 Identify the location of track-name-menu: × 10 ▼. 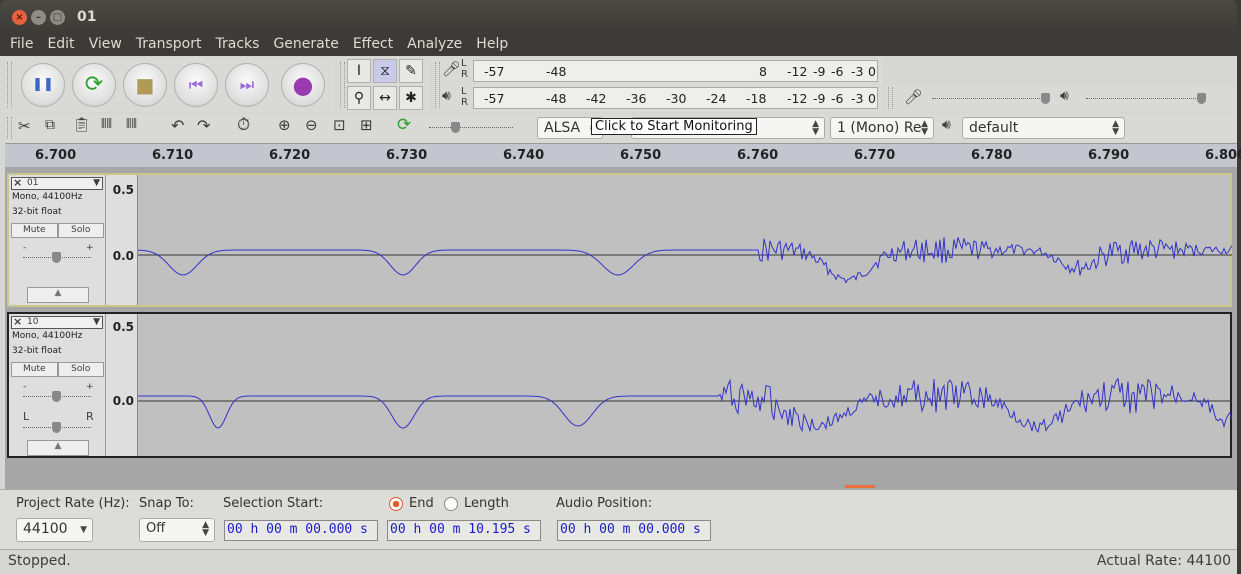
(57, 322).